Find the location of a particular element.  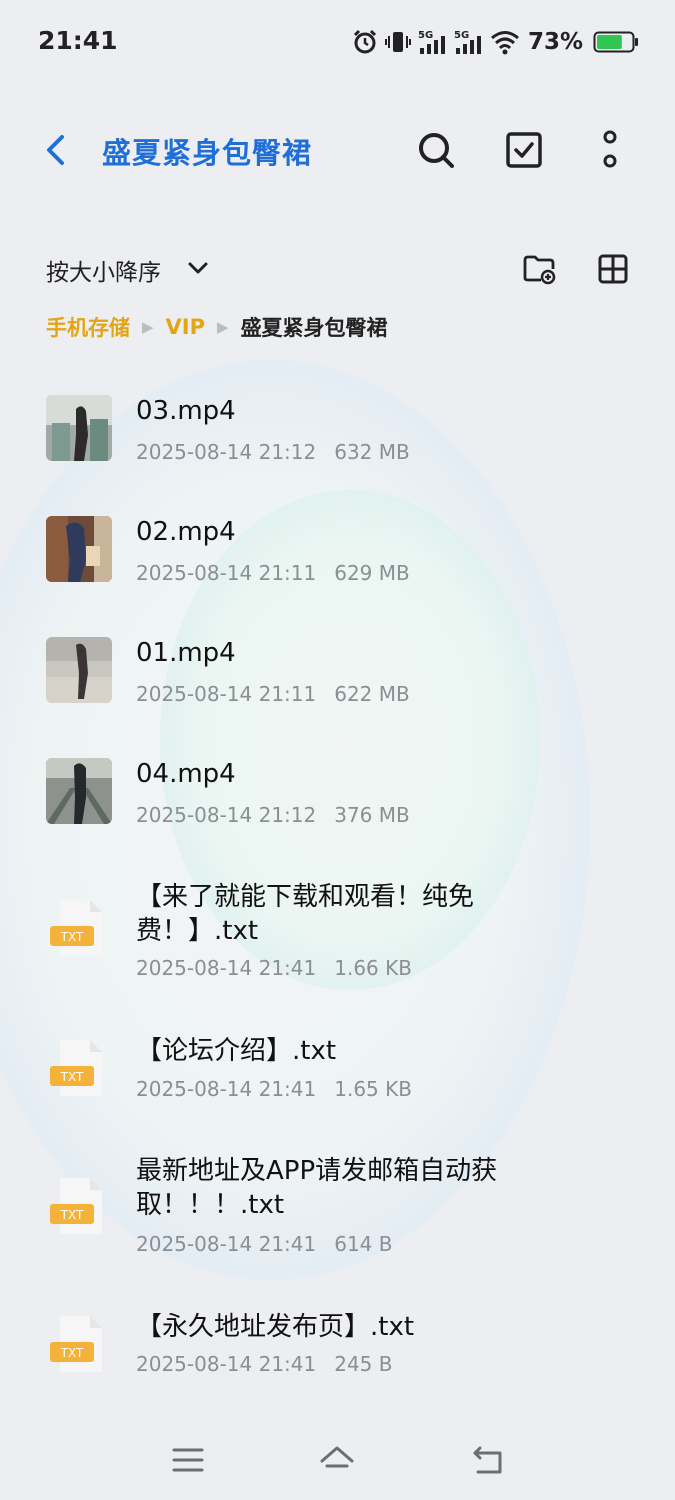

file-size: 1.66 KB is located at coordinates (373, 968).